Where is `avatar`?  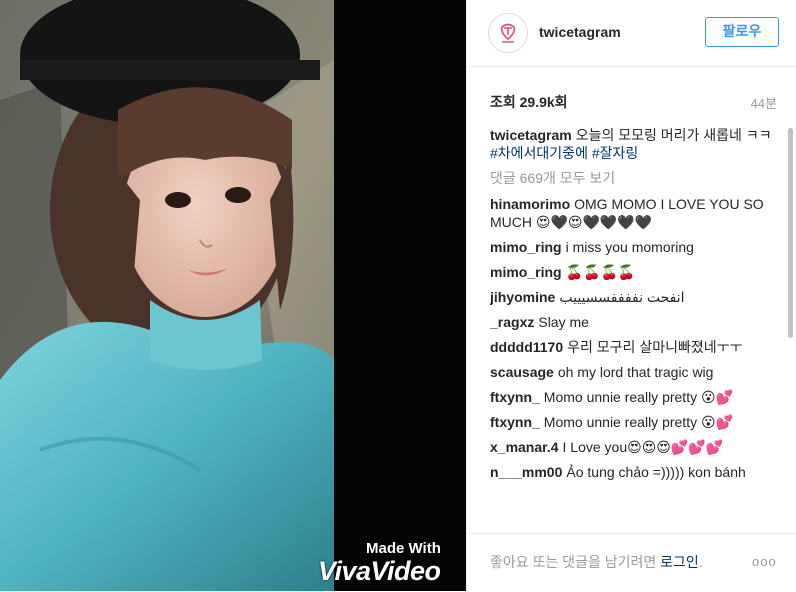
avatar is located at coordinates (508, 33).